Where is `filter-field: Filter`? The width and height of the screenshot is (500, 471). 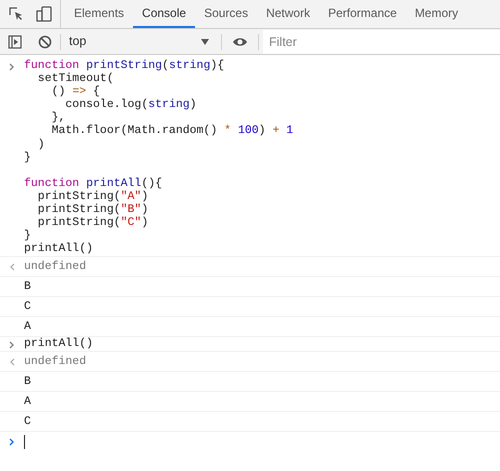
filter-field: Filter is located at coordinates (381, 42).